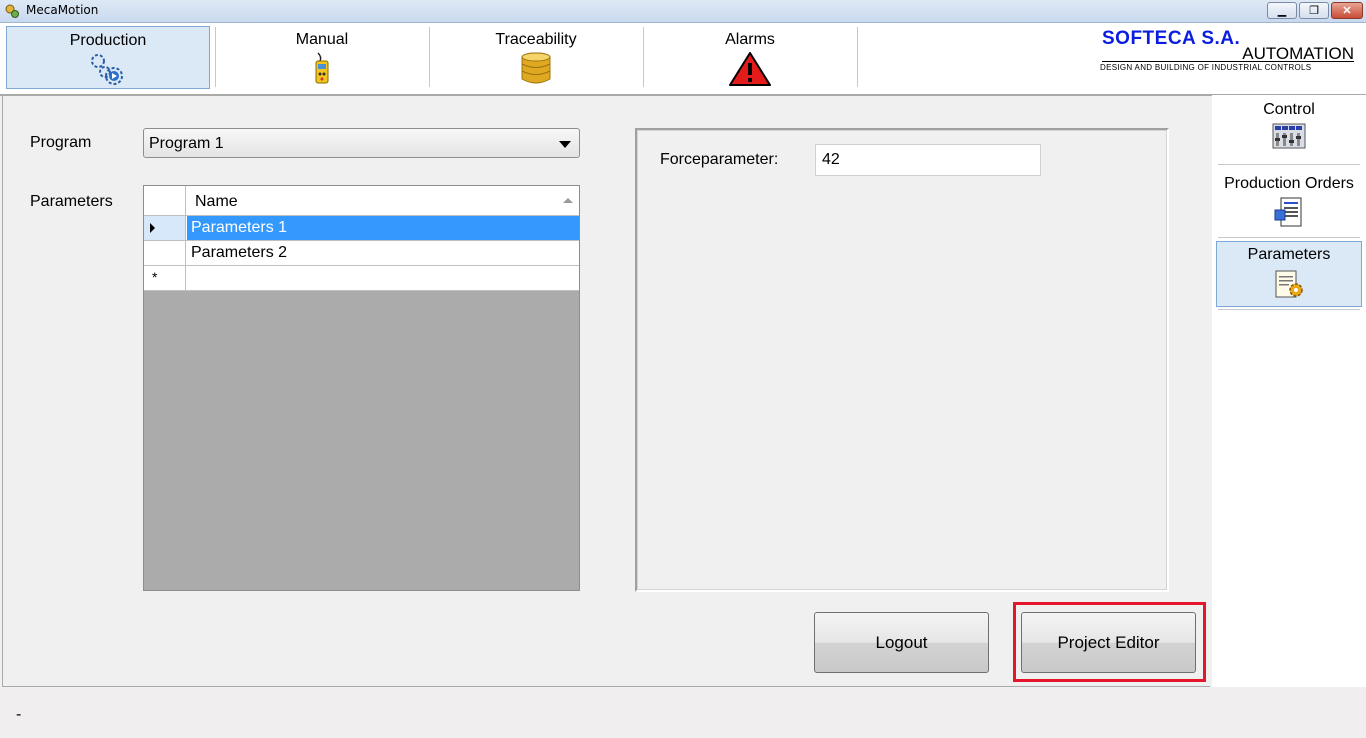  I want to click on app-gears-icon, so click(12, 11).